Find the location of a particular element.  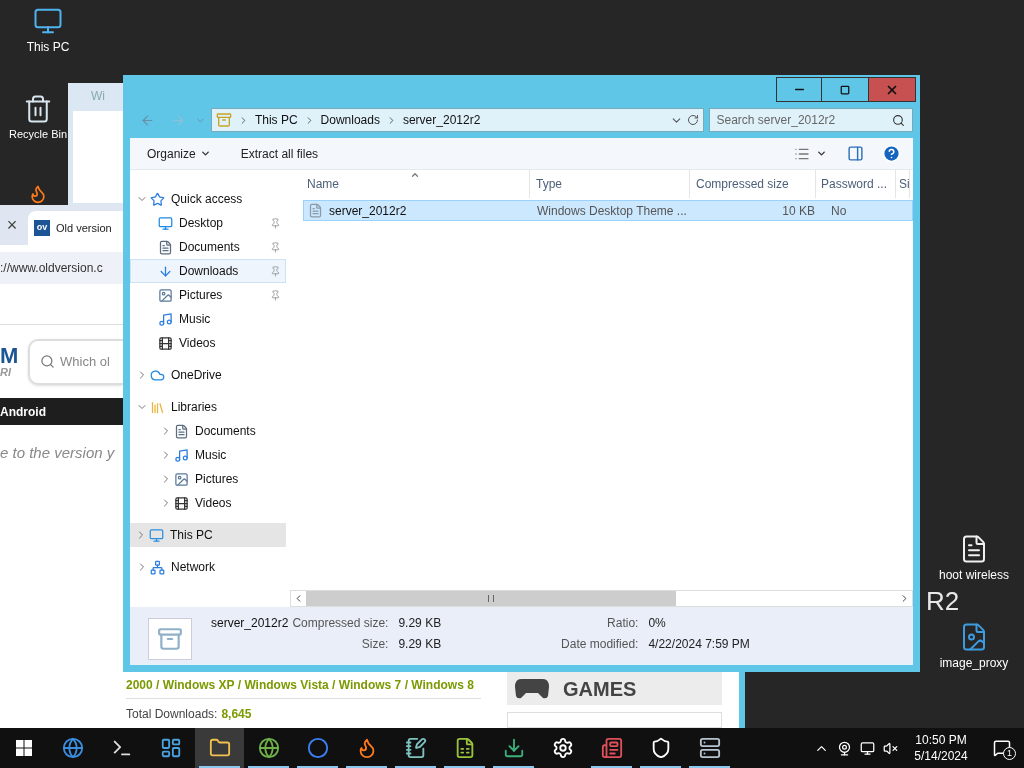

desktop-icon-label: This PC is located at coordinates (48, 47).